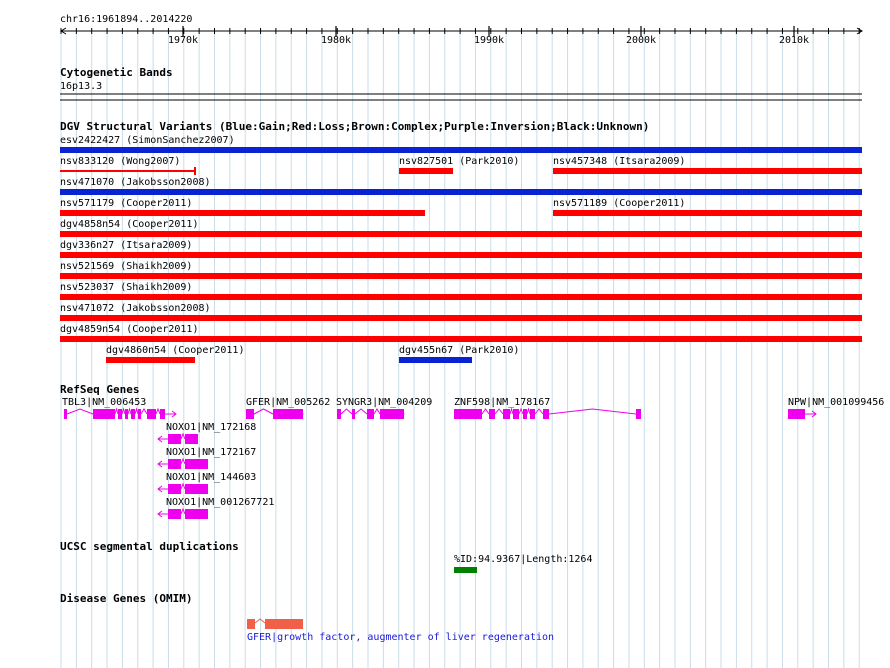 Image resolution: width=890 pixels, height=668 pixels. I want to click on dgv-feature-label: nsv571189 (Cooper2011), so click(619, 203).